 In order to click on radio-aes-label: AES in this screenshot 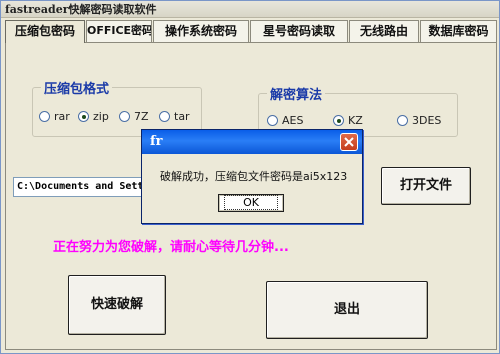, I will do `click(293, 120)`.